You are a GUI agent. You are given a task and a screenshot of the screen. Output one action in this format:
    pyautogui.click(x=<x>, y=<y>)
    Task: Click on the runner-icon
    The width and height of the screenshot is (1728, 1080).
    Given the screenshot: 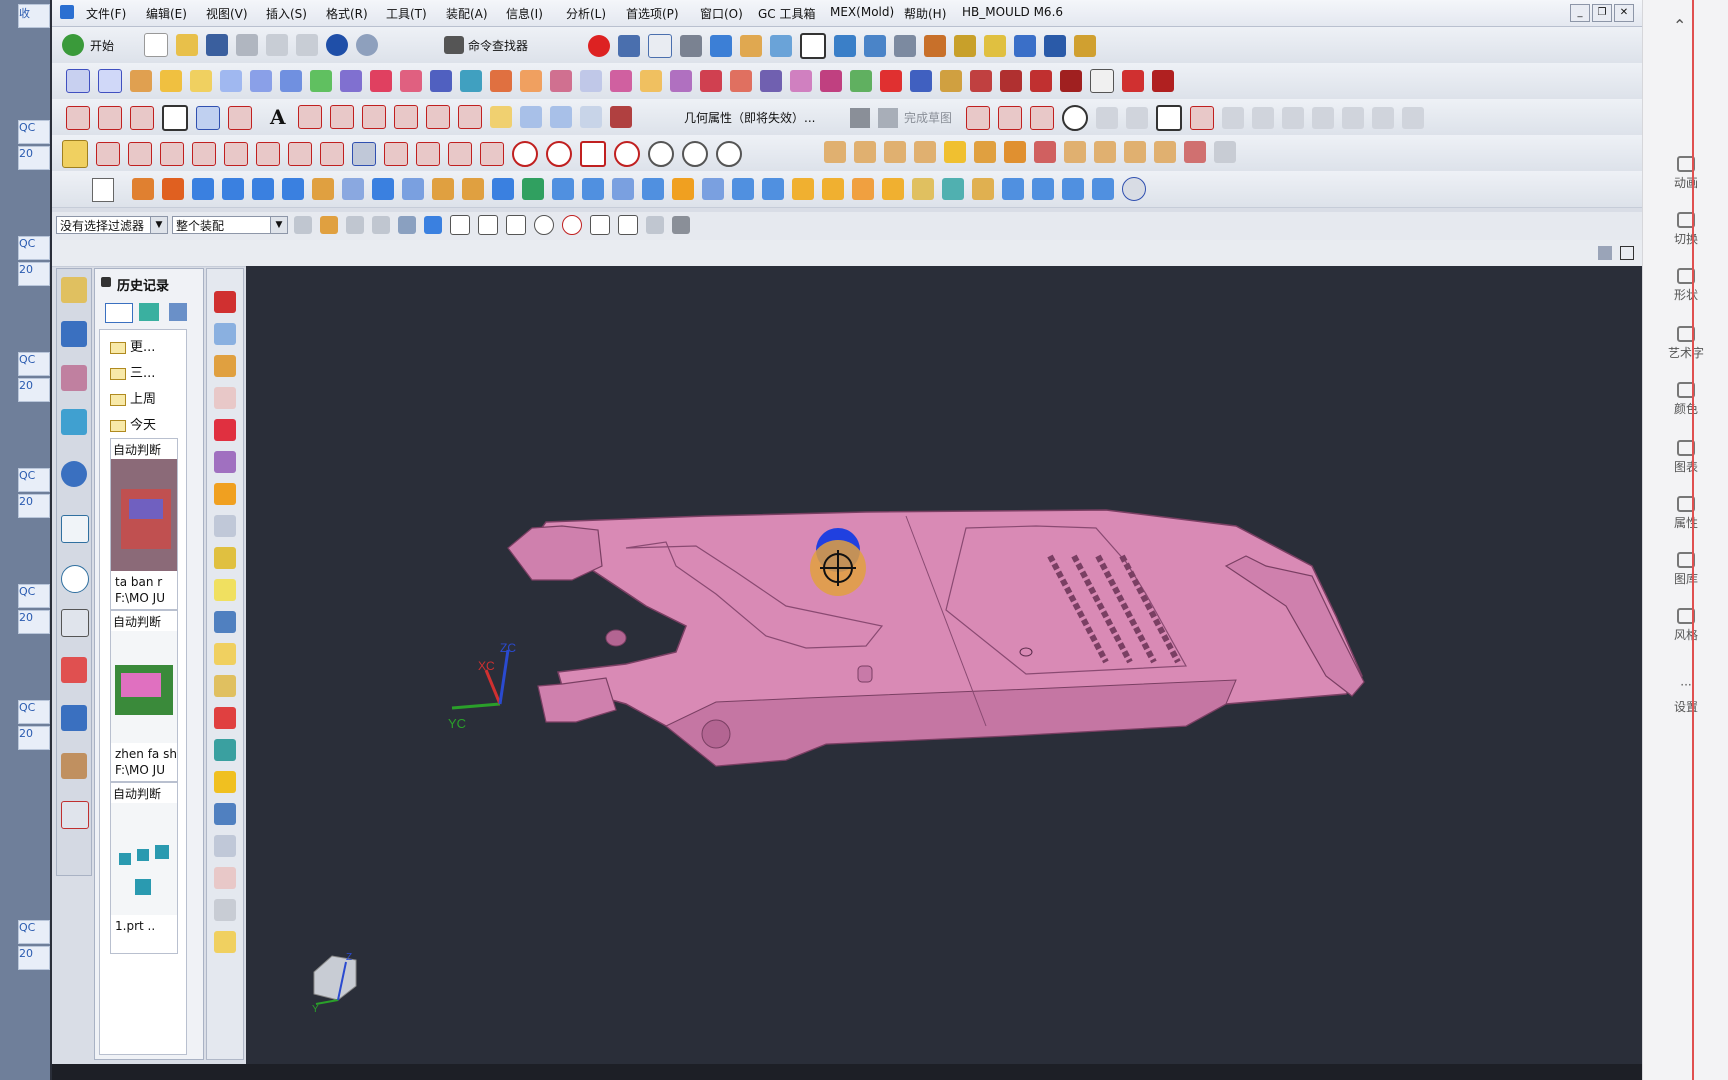 What is the action you would take?
    pyautogui.click(x=225, y=782)
    